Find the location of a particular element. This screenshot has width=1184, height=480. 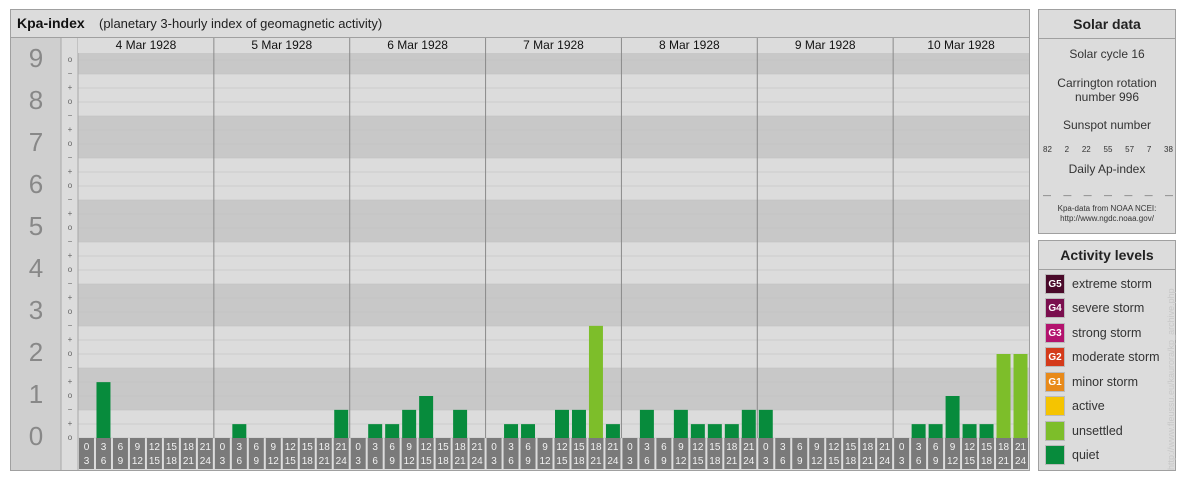

solar-data-heading: Solar data is located at coordinates (1107, 24).